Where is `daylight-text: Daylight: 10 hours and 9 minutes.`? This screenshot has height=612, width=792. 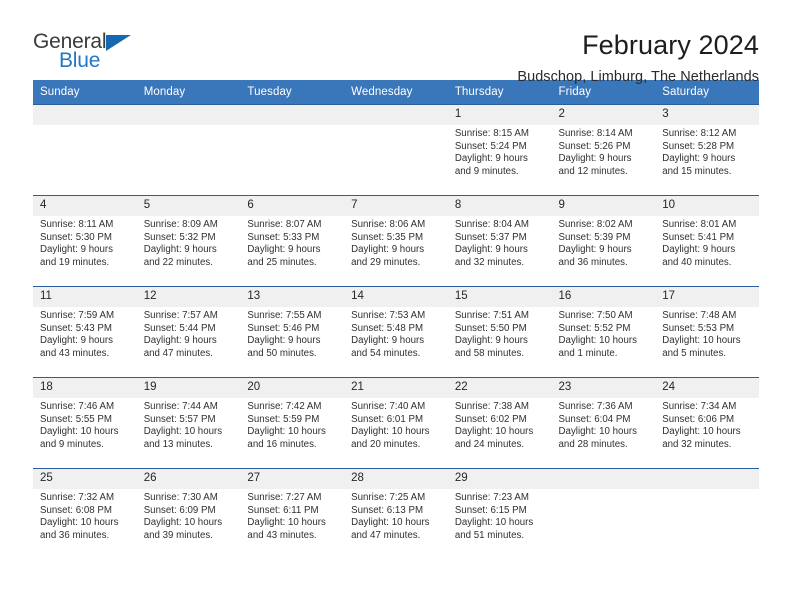
daylight-text: Daylight: 10 hours and 9 minutes. is located at coordinates (79, 438).